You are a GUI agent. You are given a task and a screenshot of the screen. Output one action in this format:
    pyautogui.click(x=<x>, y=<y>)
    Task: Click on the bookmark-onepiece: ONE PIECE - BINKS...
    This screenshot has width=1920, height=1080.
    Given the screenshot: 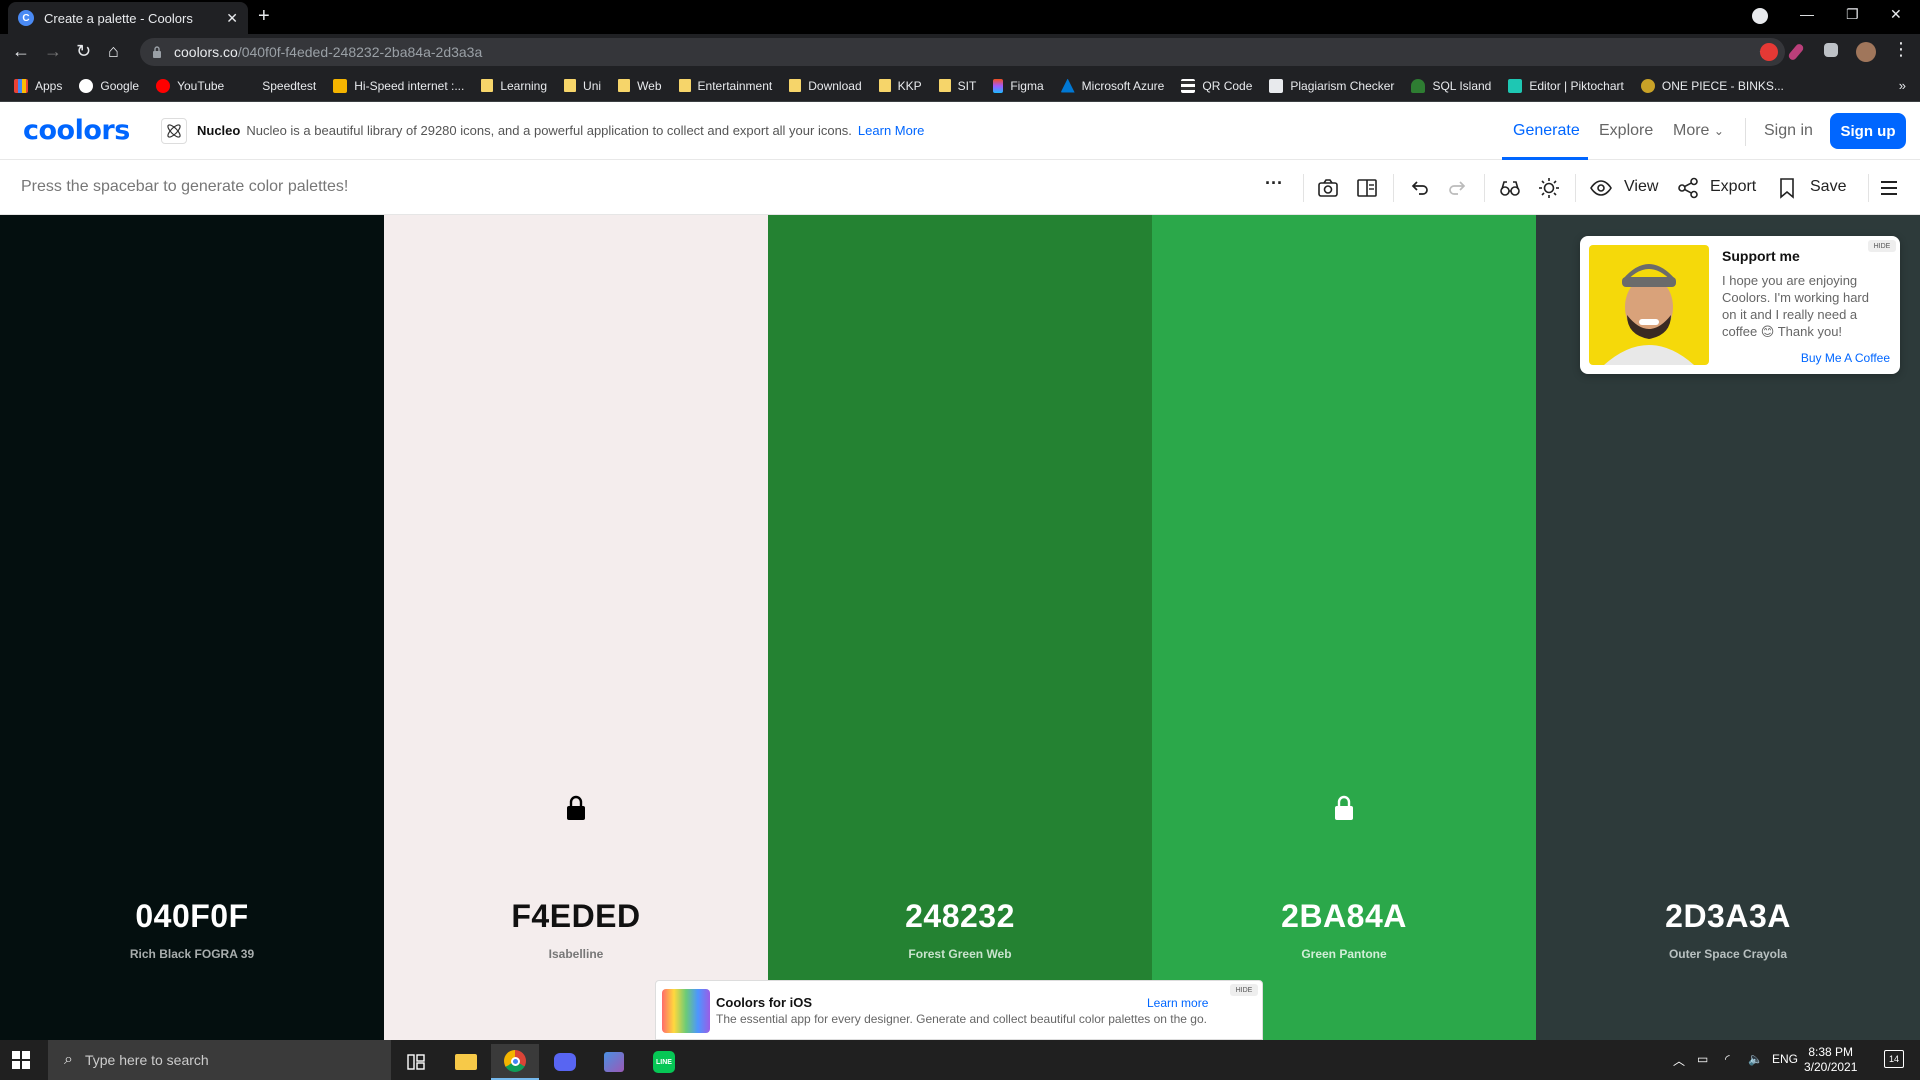 What is the action you would take?
    pyautogui.click(x=1712, y=85)
    